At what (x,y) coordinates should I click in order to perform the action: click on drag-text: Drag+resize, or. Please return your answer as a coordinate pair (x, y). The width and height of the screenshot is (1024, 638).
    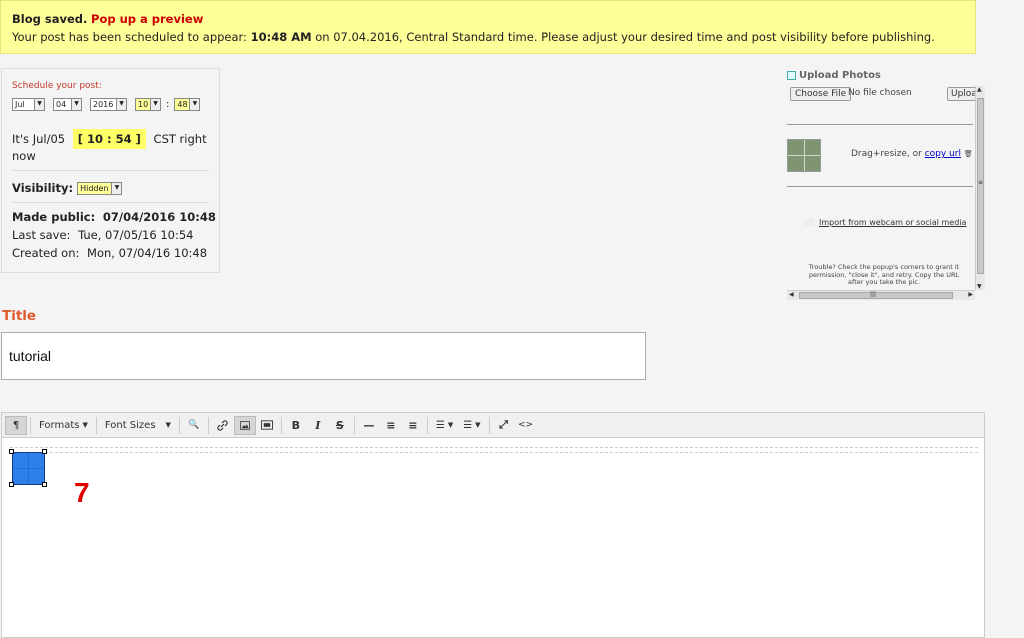
    Looking at the image, I should click on (886, 154).